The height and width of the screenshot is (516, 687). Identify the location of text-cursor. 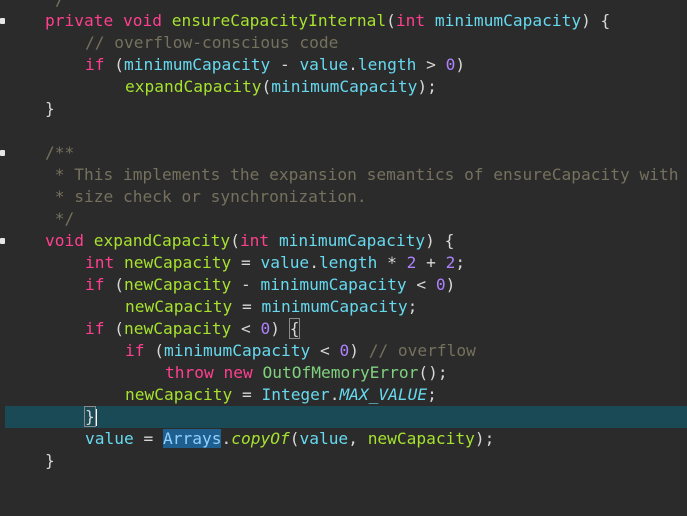
(96, 417).